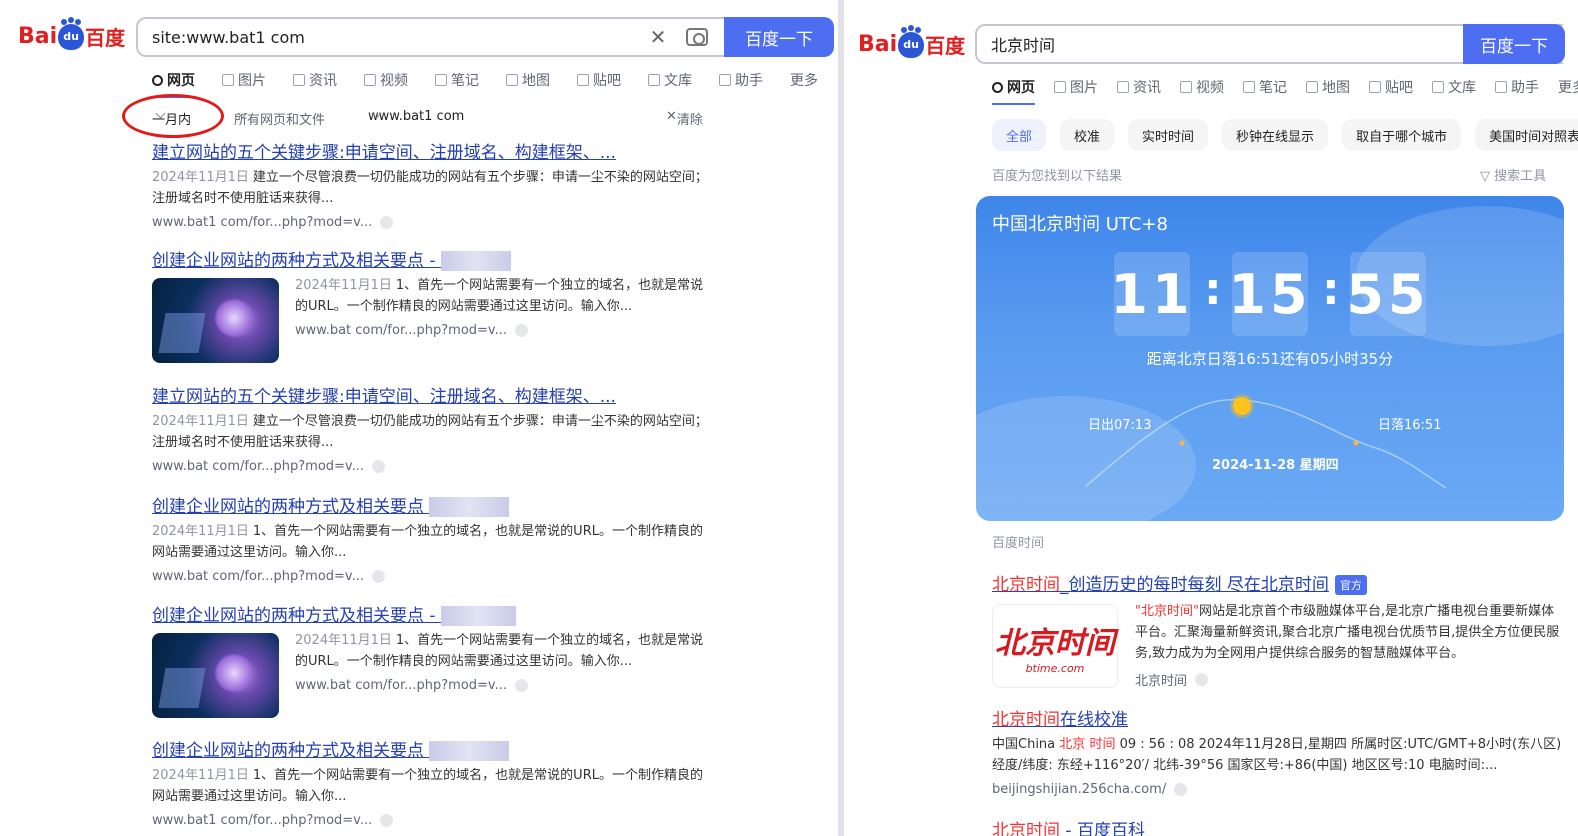  I want to click on search-query-text: site:www.bat1 com, so click(393, 37).